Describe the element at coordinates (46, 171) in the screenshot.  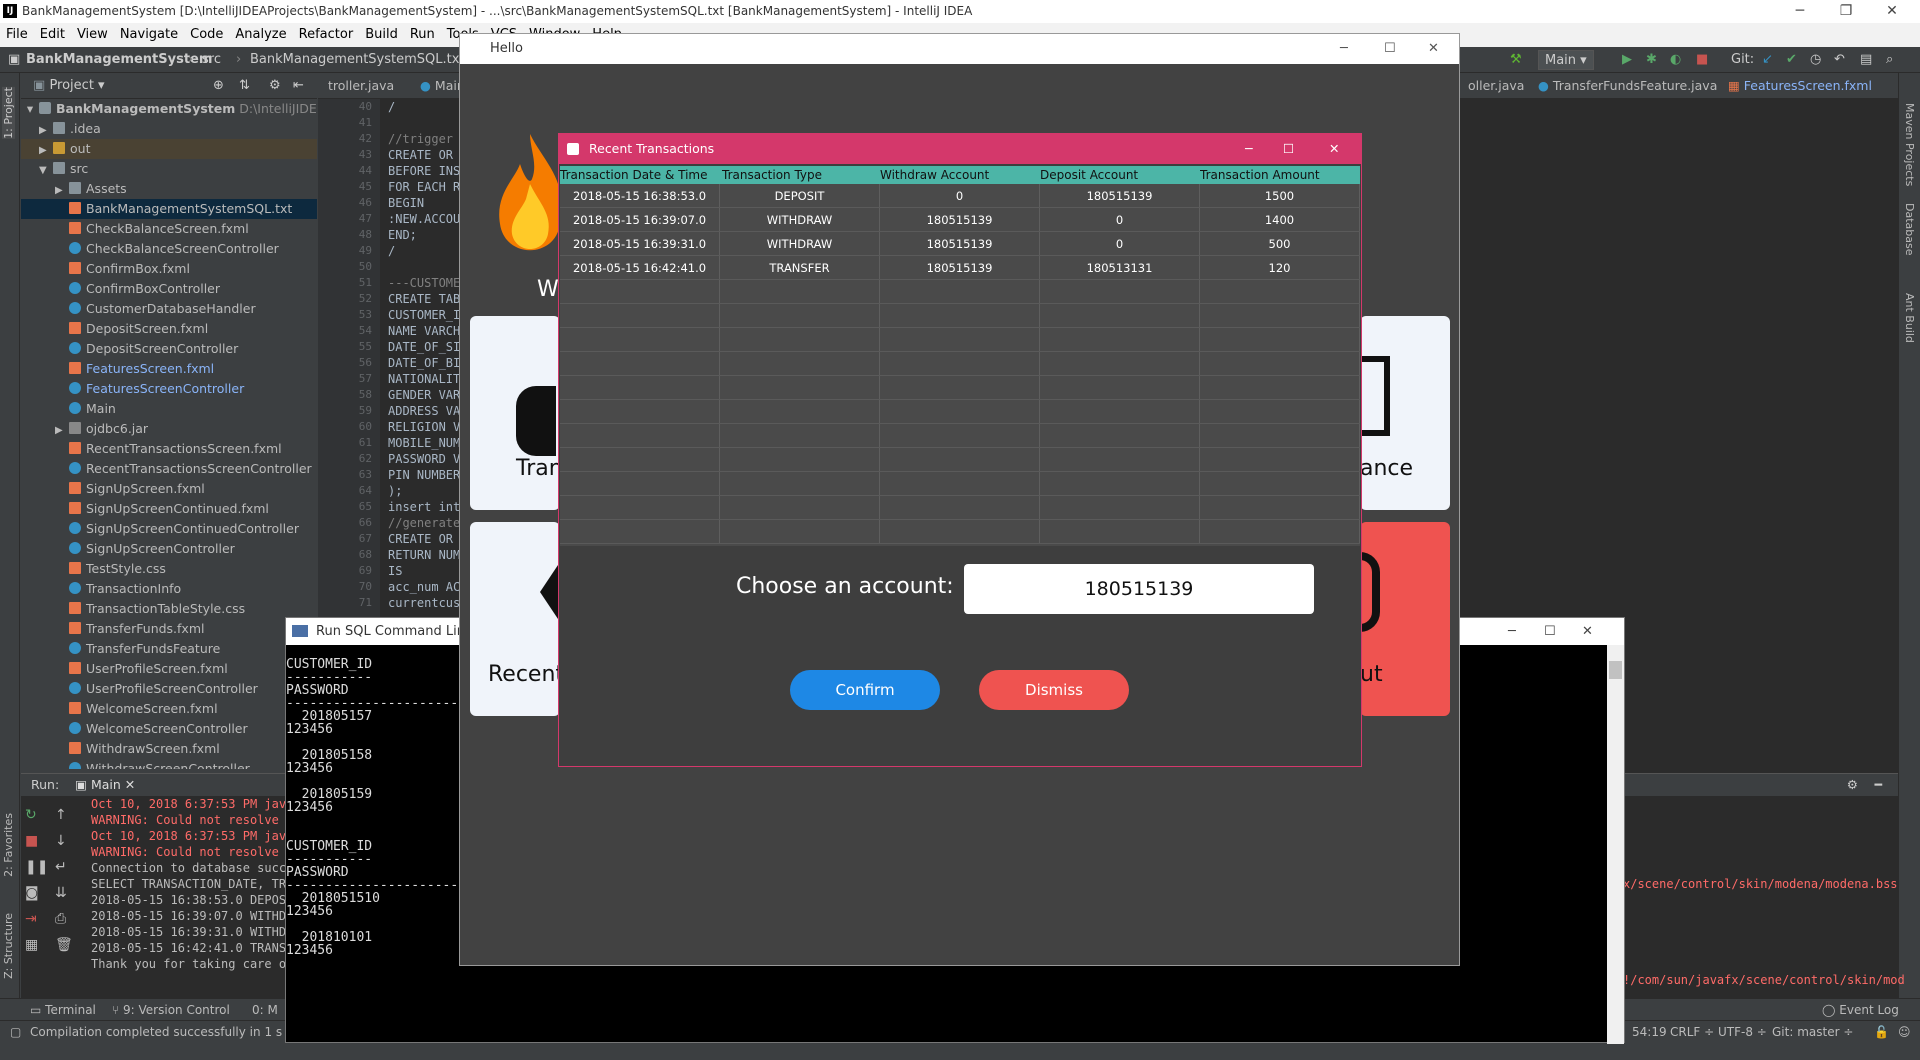
I see `expand-arrow-icon: ▼` at that location.